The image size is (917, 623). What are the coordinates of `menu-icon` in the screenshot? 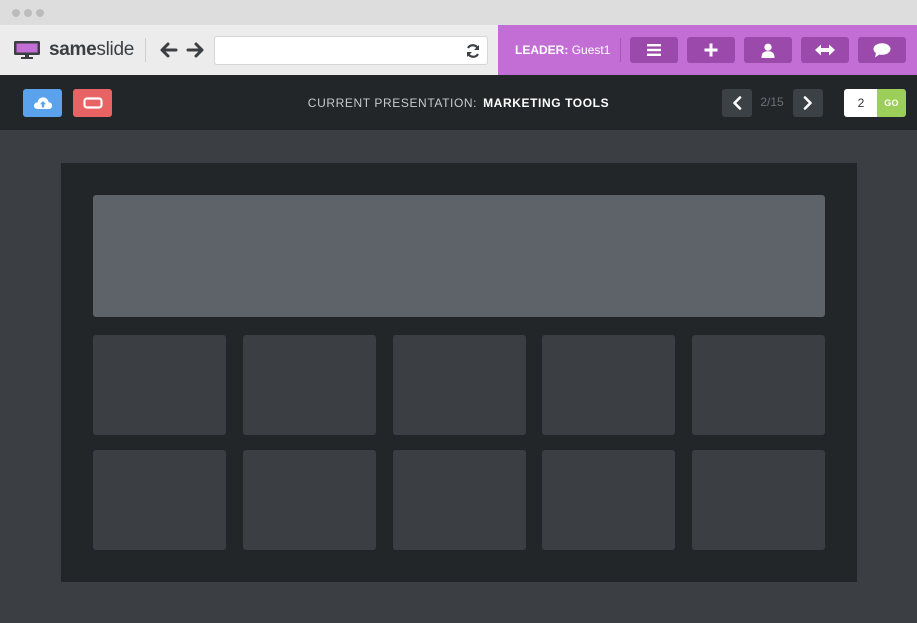 It's located at (654, 50).